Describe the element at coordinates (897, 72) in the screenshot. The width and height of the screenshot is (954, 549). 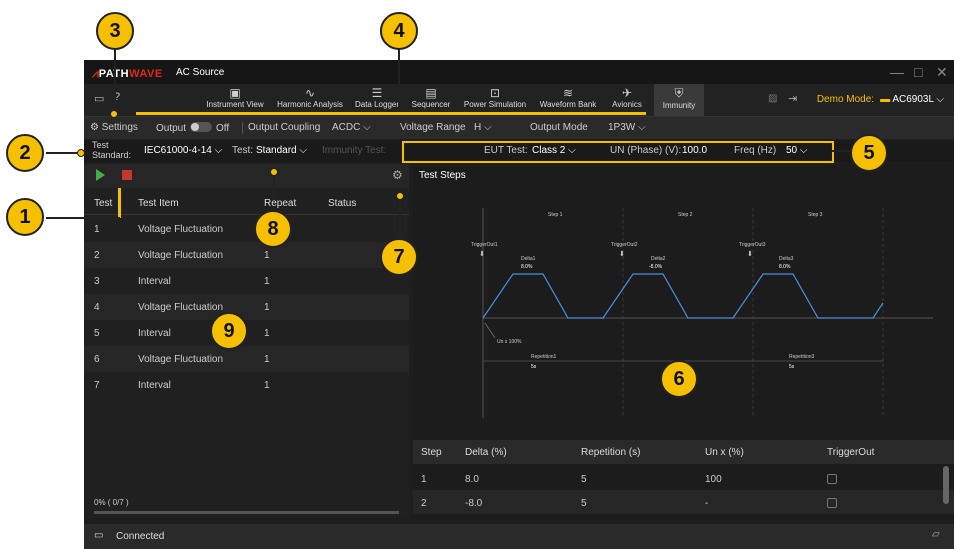
I see `minimize-icon: —` at that location.